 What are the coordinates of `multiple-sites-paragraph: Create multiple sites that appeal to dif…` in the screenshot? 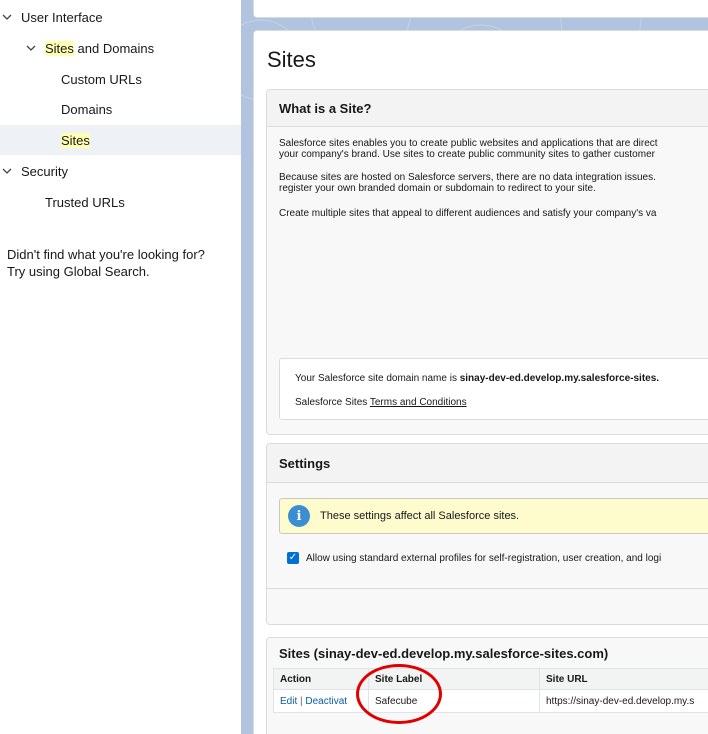 It's located at (468, 213).